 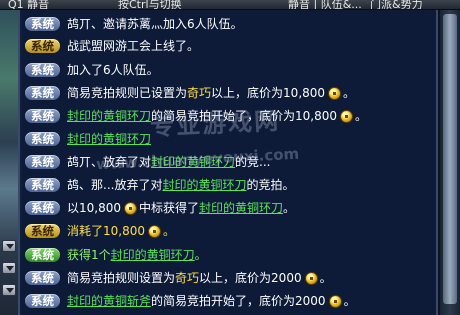 I want to click on chat-scroll-end-icon, so click(x=9, y=290).